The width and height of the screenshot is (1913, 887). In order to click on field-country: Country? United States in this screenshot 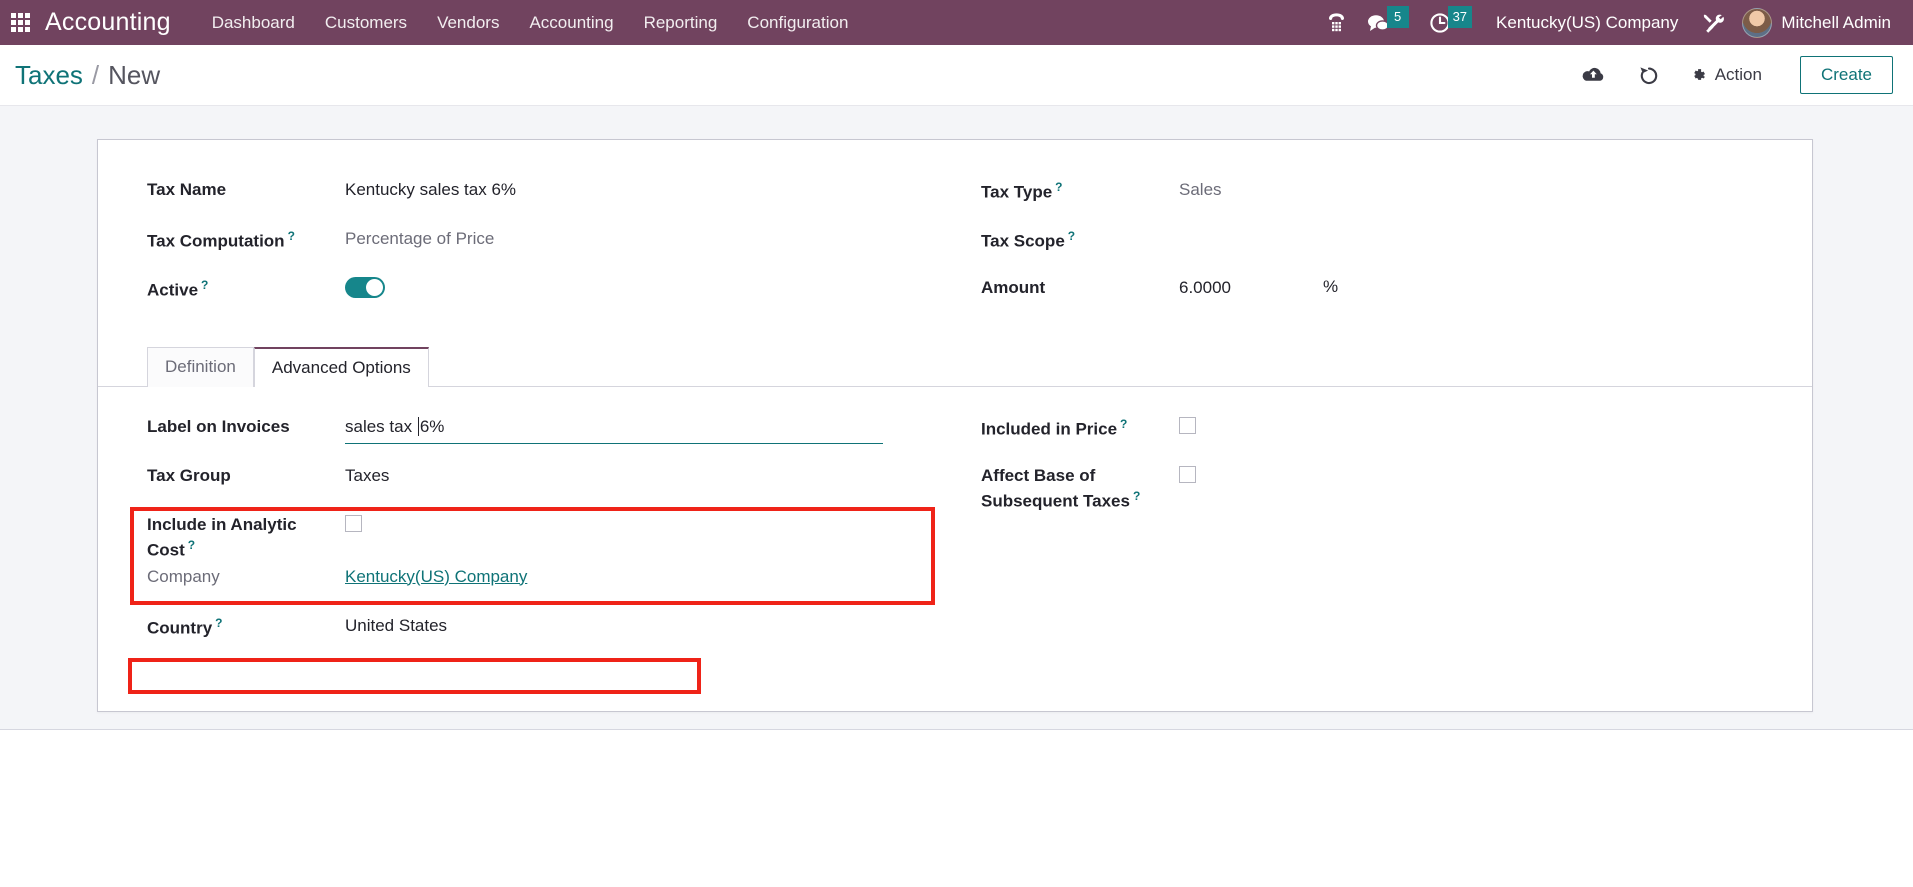, I will do `click(551, 636)`.